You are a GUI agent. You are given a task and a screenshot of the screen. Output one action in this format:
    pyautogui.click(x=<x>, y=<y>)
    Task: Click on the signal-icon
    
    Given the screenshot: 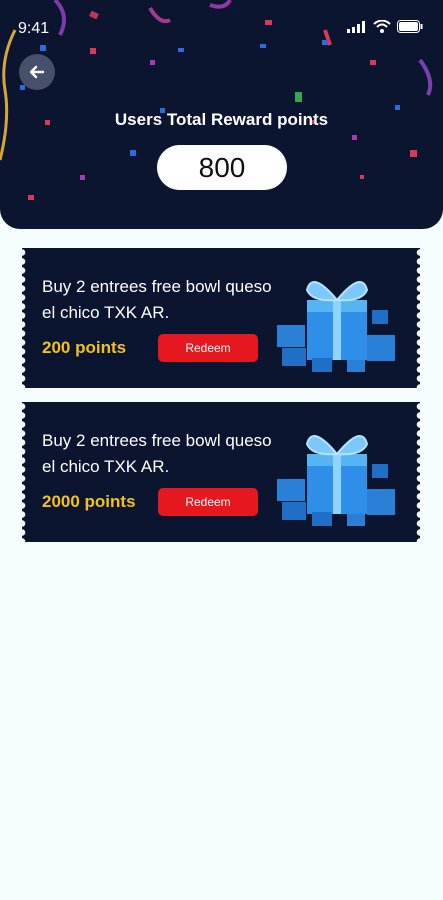 What is the action you would take?
    pyautogui.click(x=356, y=26)
    